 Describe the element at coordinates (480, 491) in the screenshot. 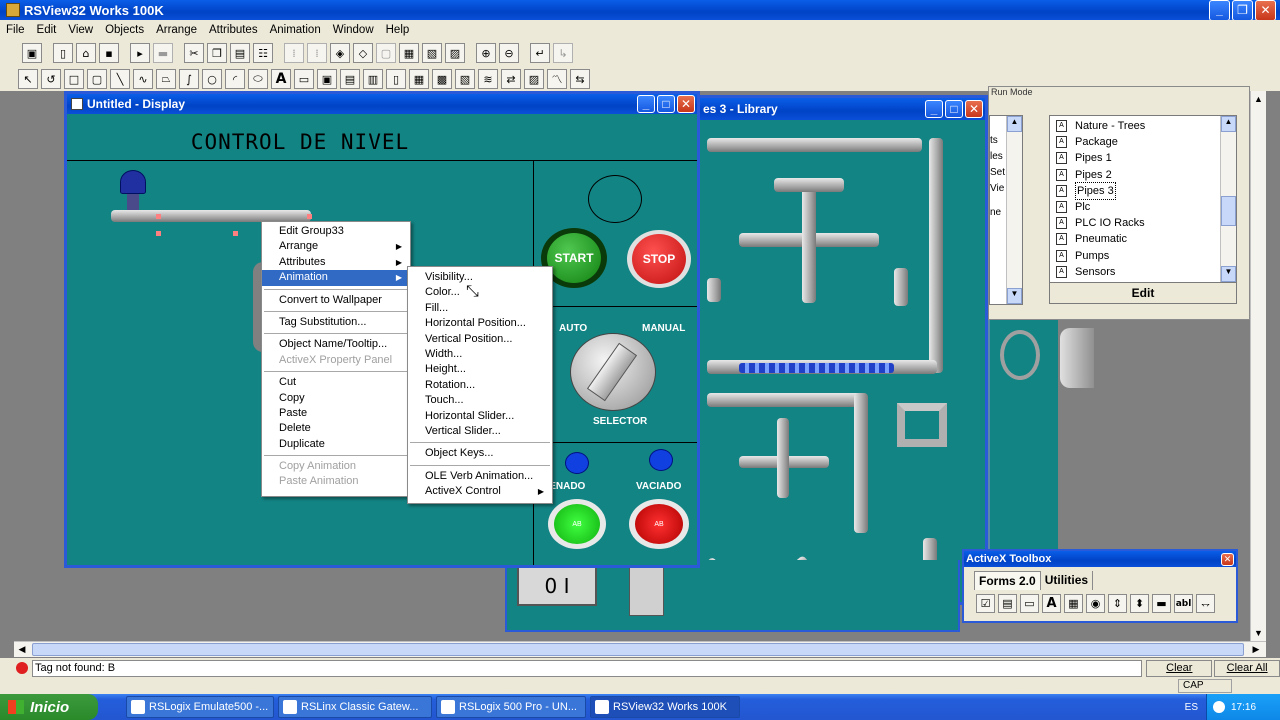

I see `anim-item-activex-control: ActiveX Control ▶` at that location.